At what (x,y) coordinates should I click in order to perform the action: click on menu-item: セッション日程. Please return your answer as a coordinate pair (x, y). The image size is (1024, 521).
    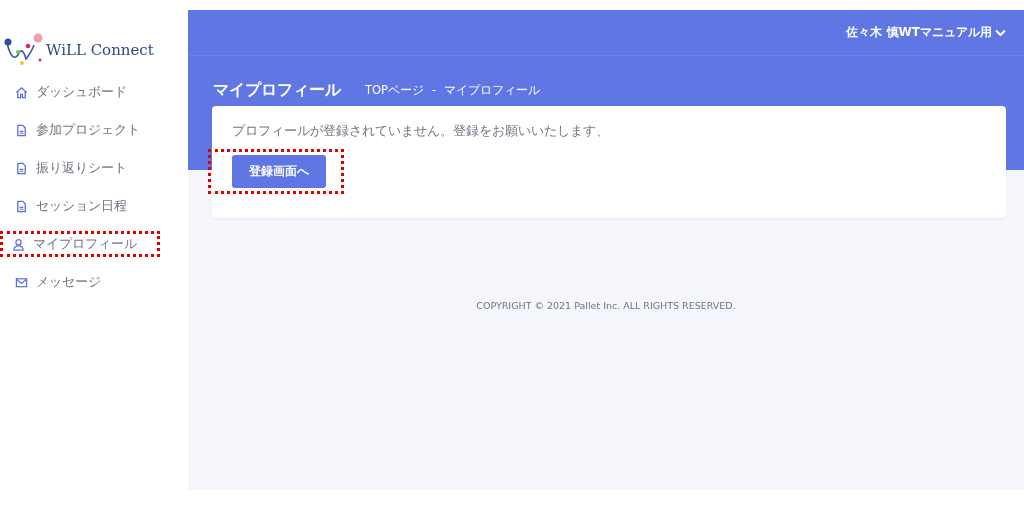
    Looking at the image, I should click on (72, 206).